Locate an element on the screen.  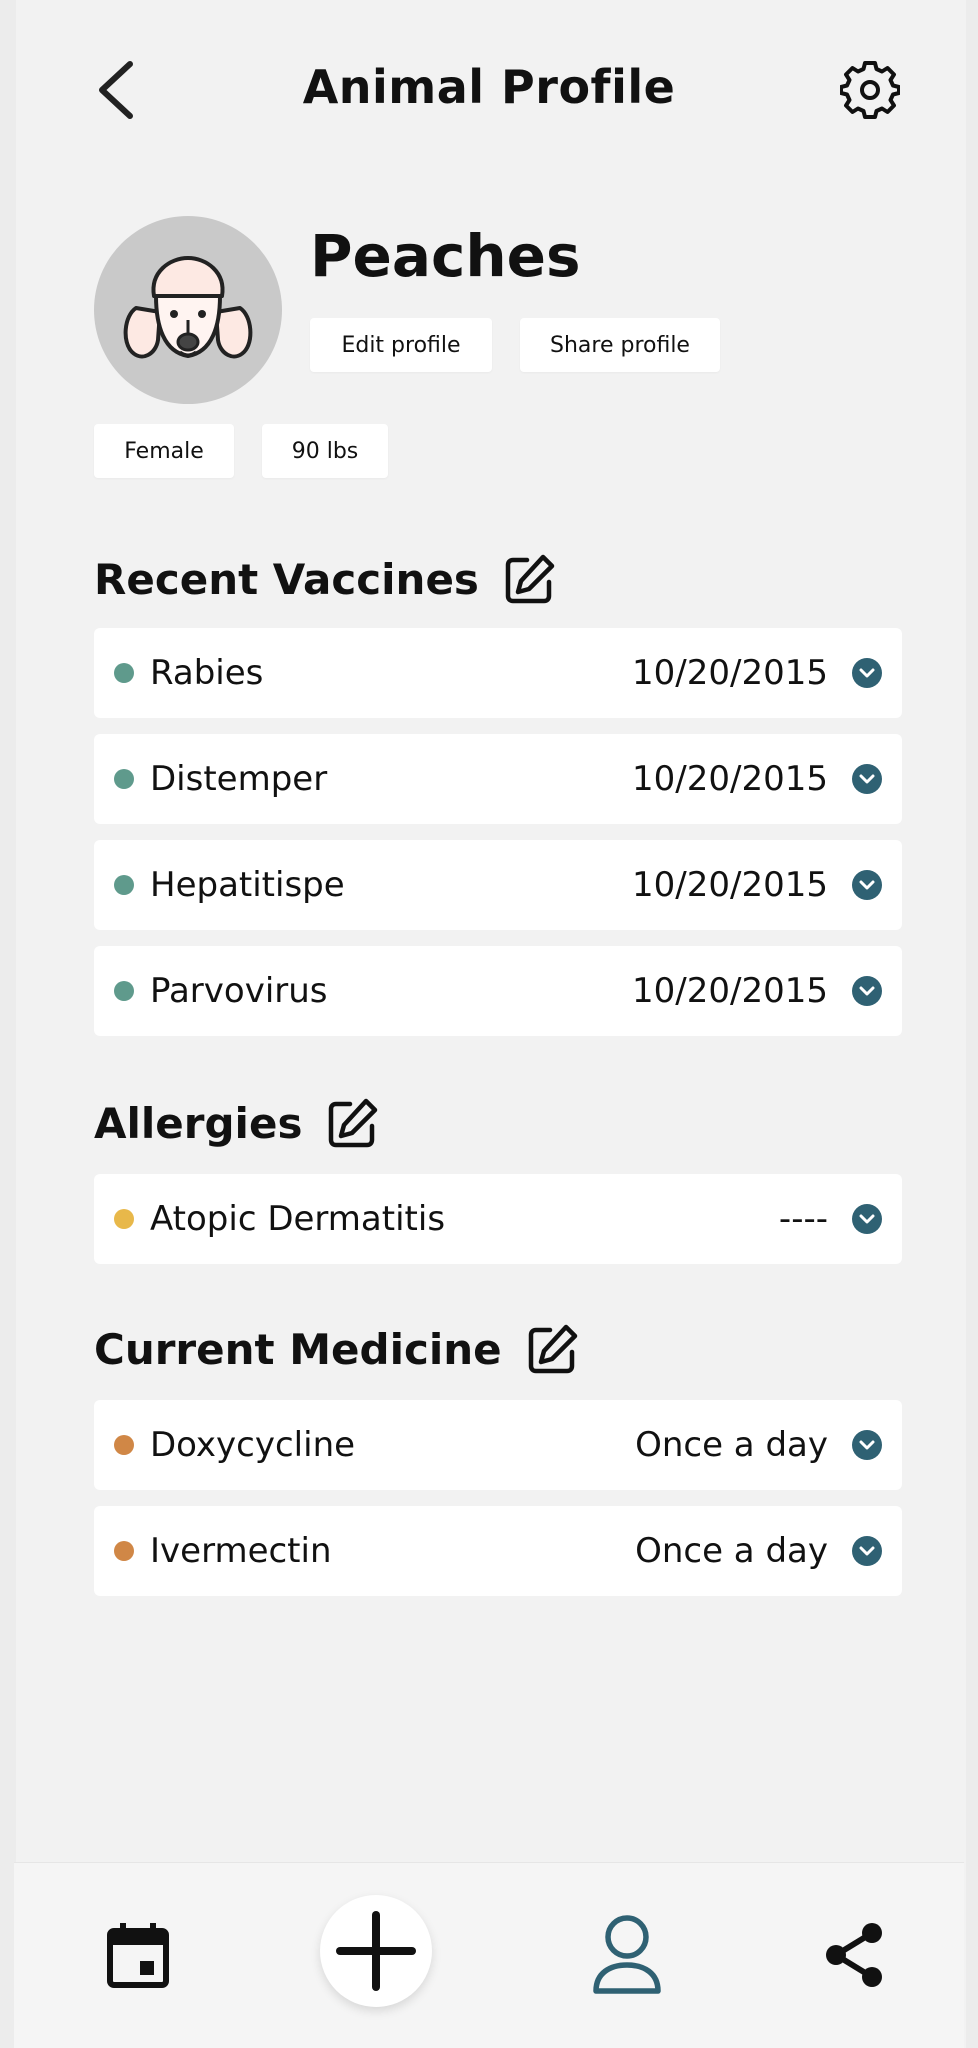
bottom-nav is located at coordinates (489, 1955).